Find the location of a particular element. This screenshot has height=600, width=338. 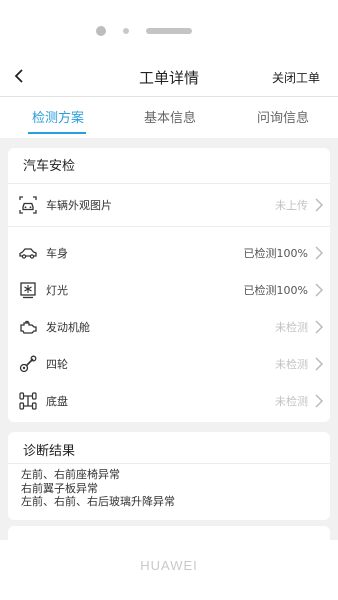

tab-inspection-plan: 检测方案 is located at coordinates (58, 116).